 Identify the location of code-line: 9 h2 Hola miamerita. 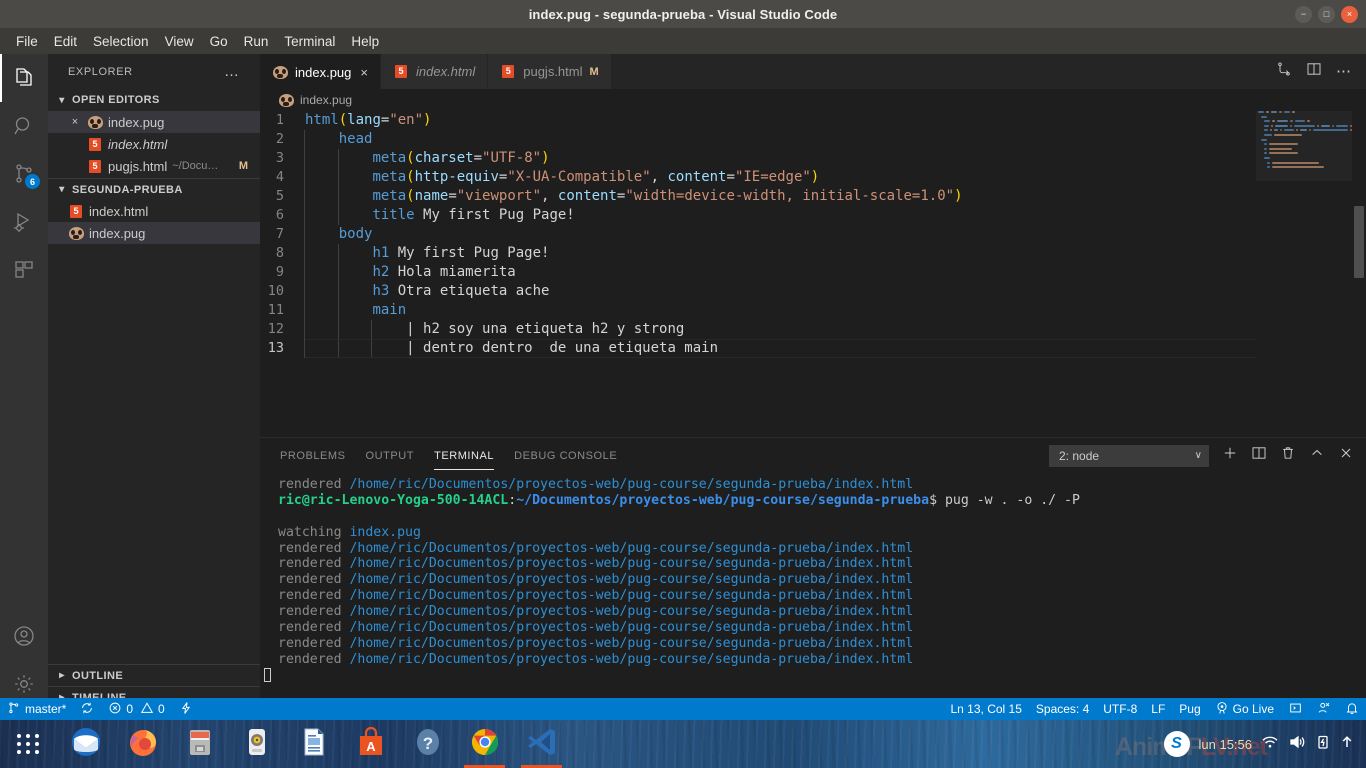
(813, 272).